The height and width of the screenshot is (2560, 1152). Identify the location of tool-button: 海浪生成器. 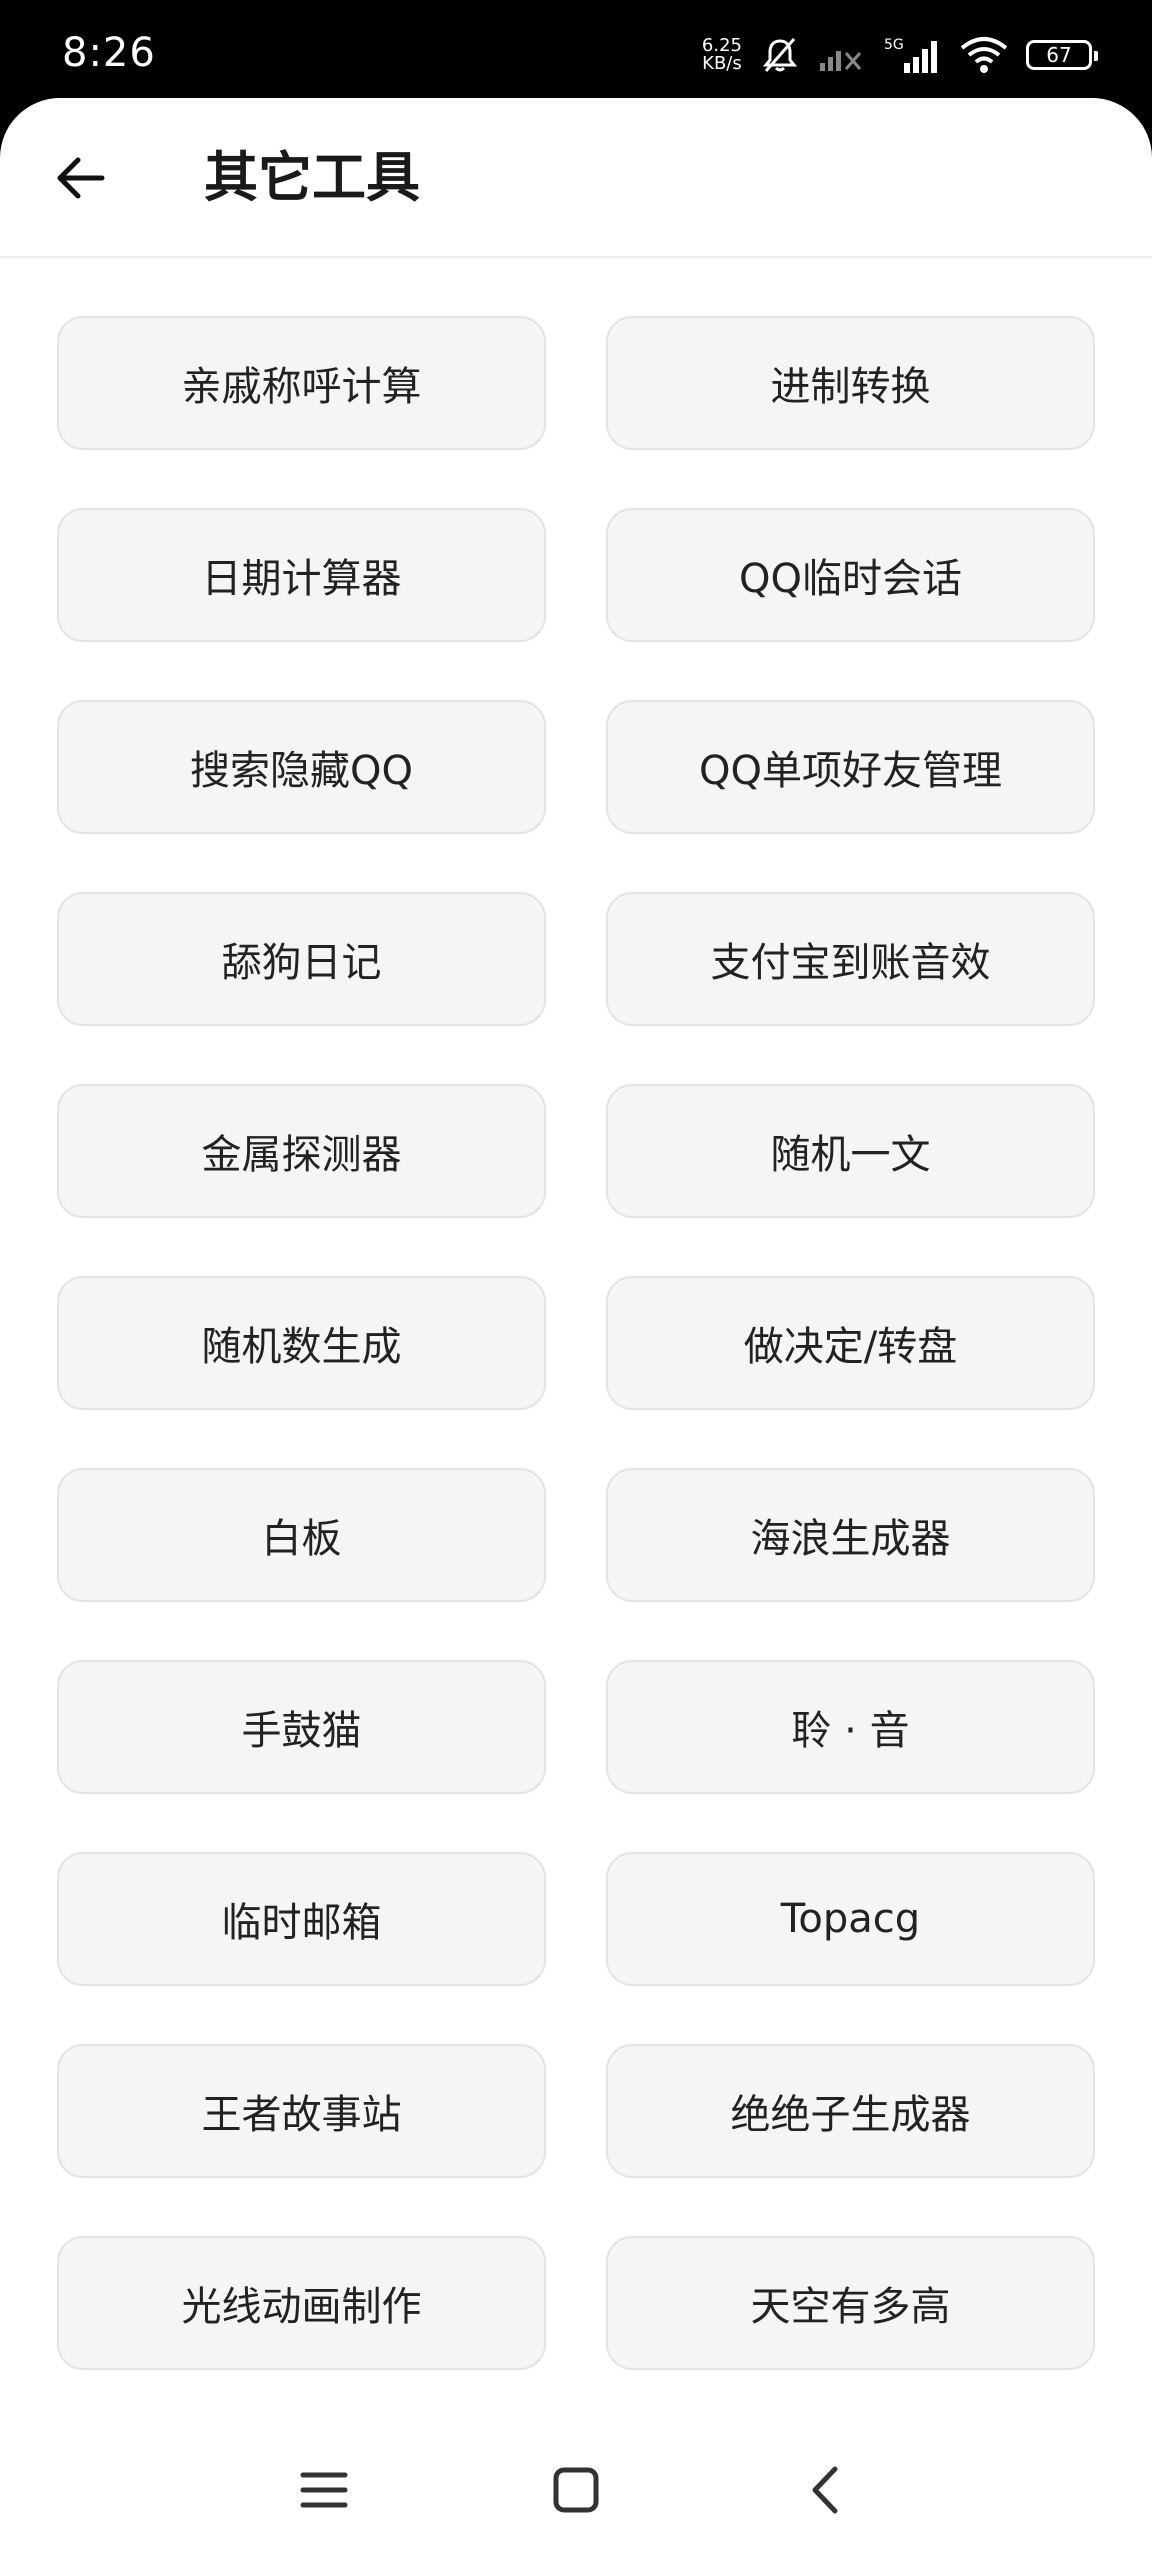
(850, 1535).